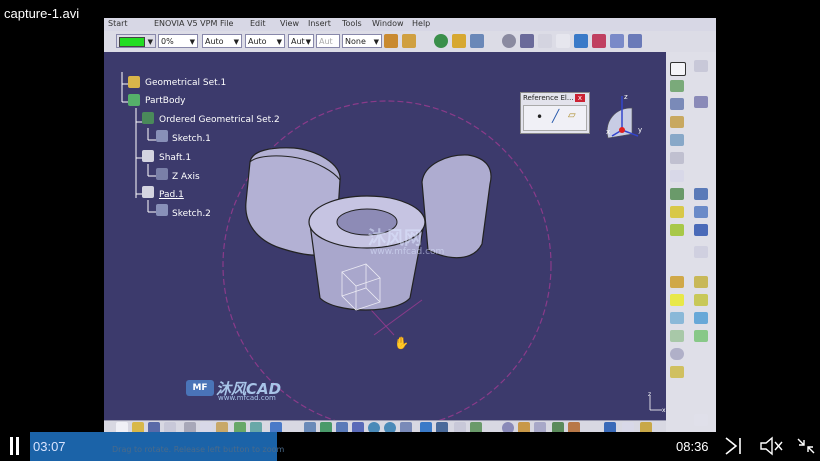  What do you see at coordinates (298, 41) in the screenshot?
I see `point-type-value: Aut` at bounding box center [298, 41].